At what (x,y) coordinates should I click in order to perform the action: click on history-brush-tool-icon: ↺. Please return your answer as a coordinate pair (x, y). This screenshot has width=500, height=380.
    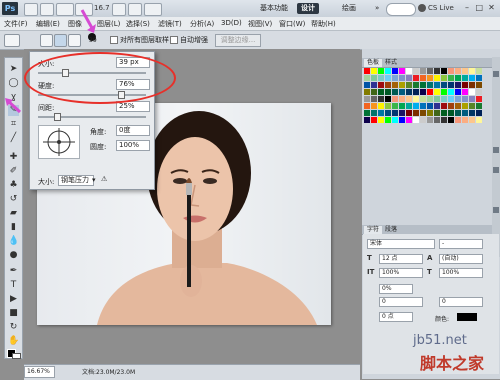
    Looking at the image, I should click on (13, 199).